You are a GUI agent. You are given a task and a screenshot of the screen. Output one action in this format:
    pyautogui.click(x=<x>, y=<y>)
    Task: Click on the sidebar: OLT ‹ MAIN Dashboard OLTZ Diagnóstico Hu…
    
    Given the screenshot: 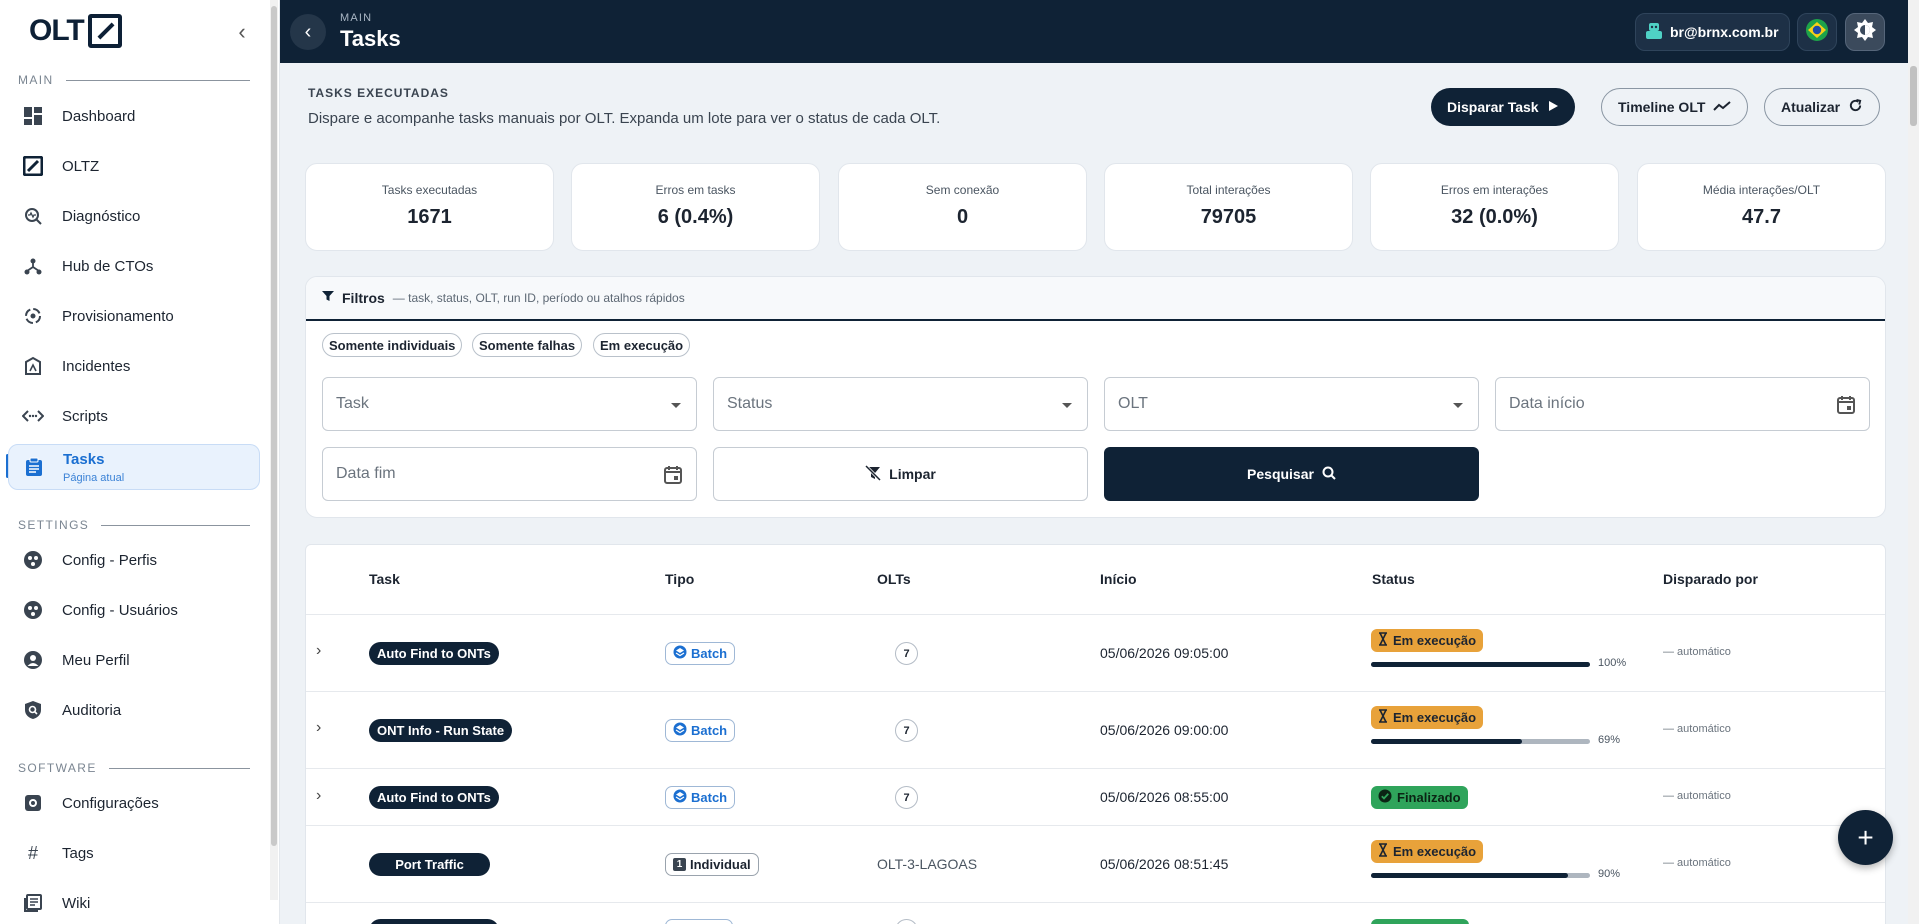 What is the action you would take?
    pyautogui.click(x=140, y=462)
    